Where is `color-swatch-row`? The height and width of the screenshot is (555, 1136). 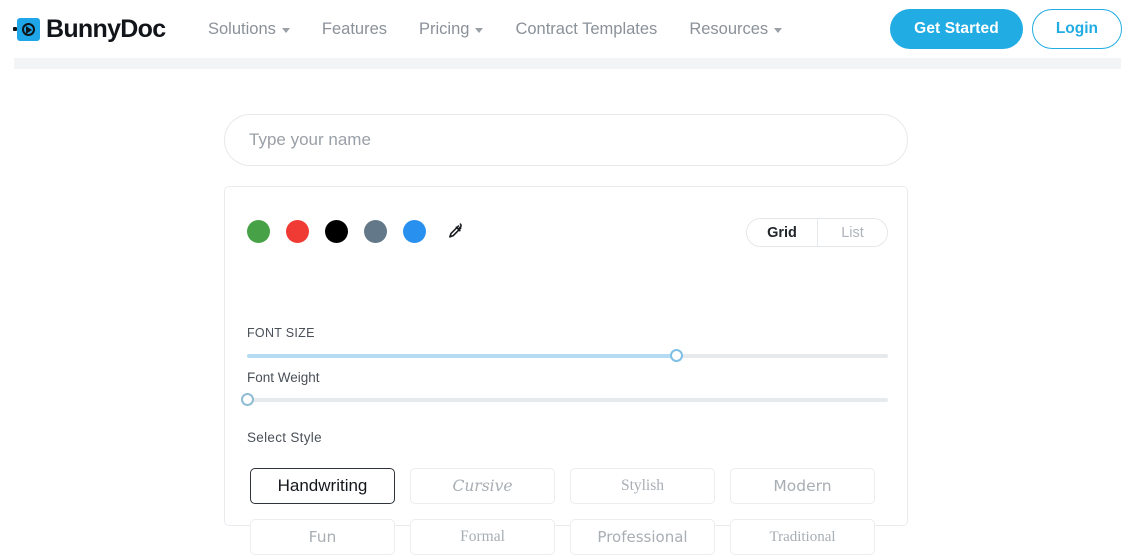 color-swatch-row is located at coordinates (356, 231).